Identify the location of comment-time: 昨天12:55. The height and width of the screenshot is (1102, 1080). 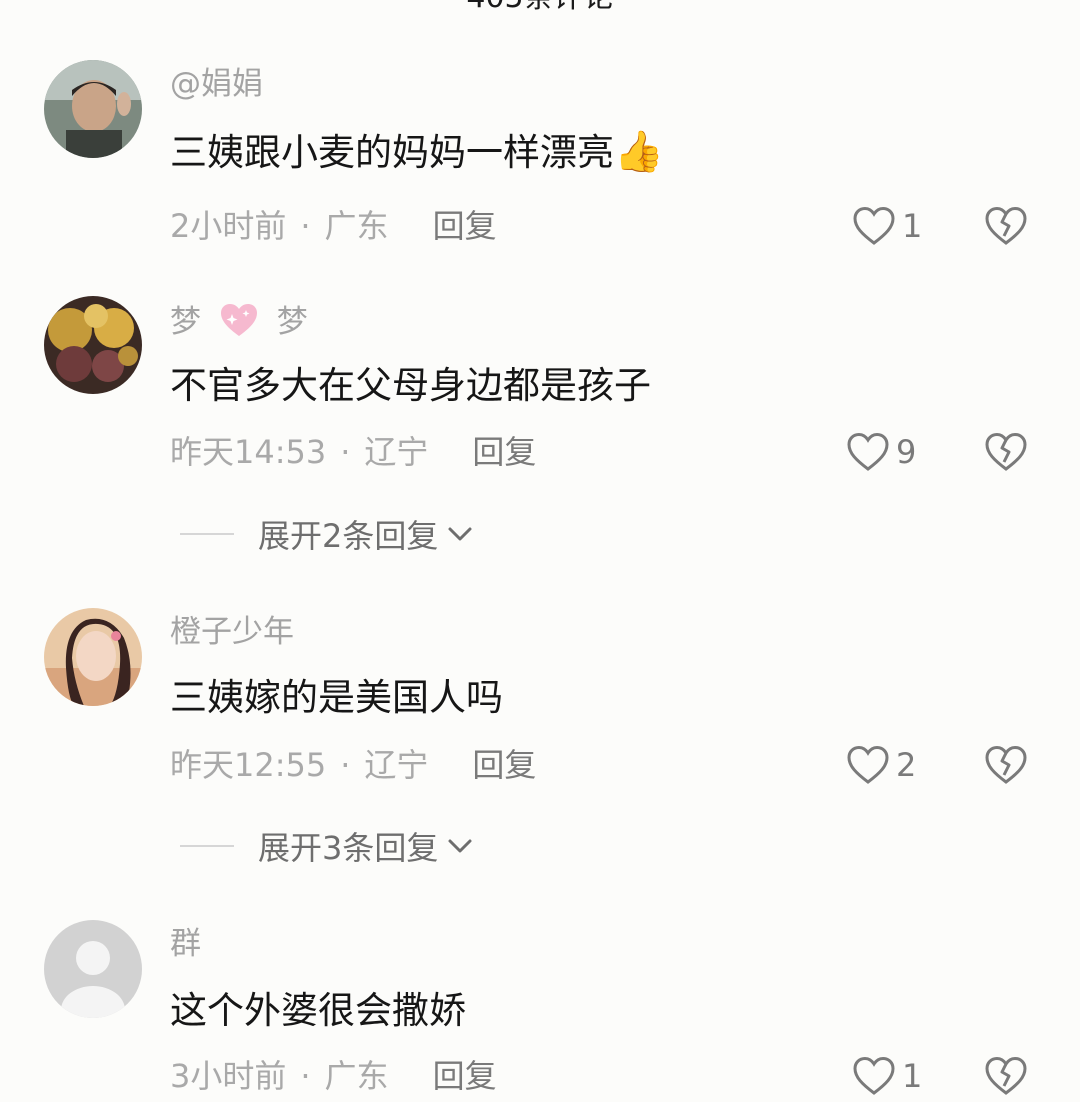
(248, 765).